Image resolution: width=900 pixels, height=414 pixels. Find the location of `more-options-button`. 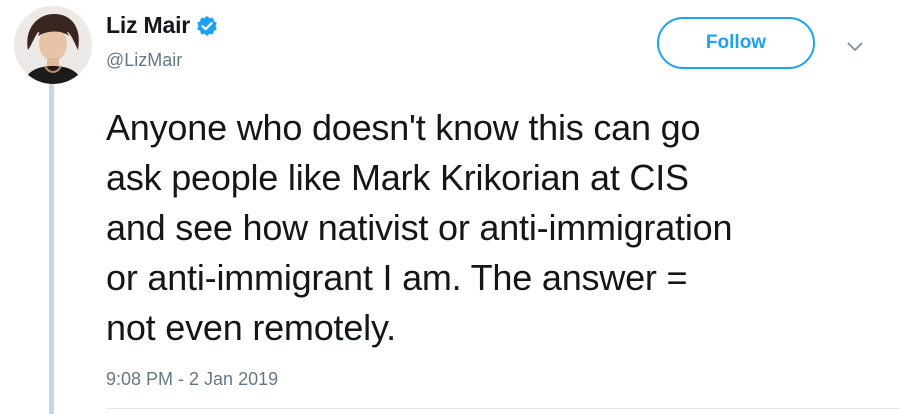

more-options-button is located at coordinates (855, 47).